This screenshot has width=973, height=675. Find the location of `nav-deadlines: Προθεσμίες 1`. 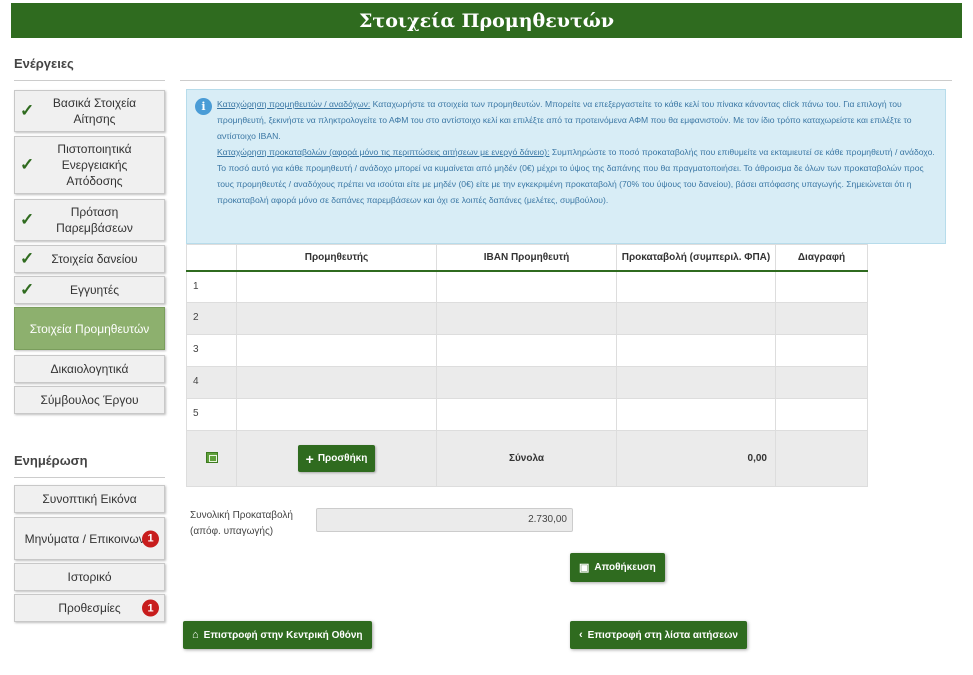

nav-deadlines: Προθεσμίες 1 is located at coordinates (89, 608).